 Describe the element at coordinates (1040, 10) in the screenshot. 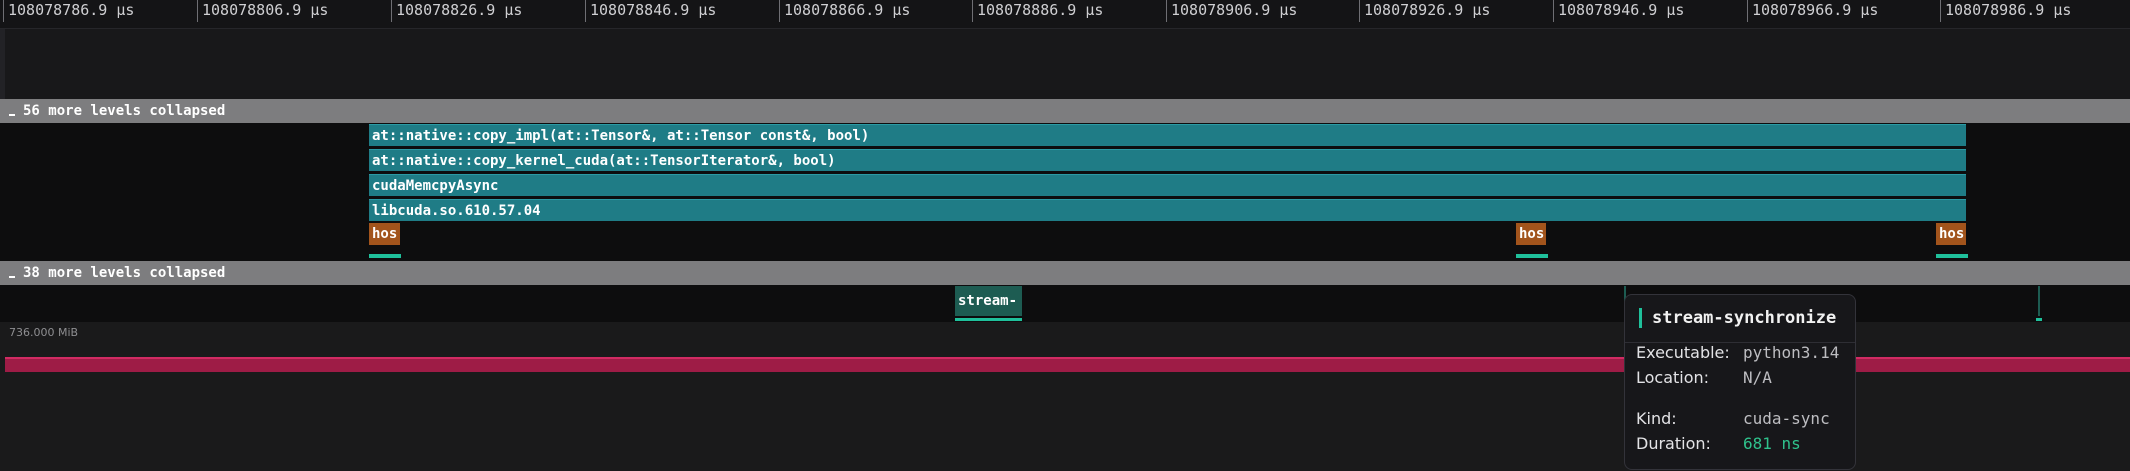

I see `ruler-tick-label: 108078886.9 µs` at that location.